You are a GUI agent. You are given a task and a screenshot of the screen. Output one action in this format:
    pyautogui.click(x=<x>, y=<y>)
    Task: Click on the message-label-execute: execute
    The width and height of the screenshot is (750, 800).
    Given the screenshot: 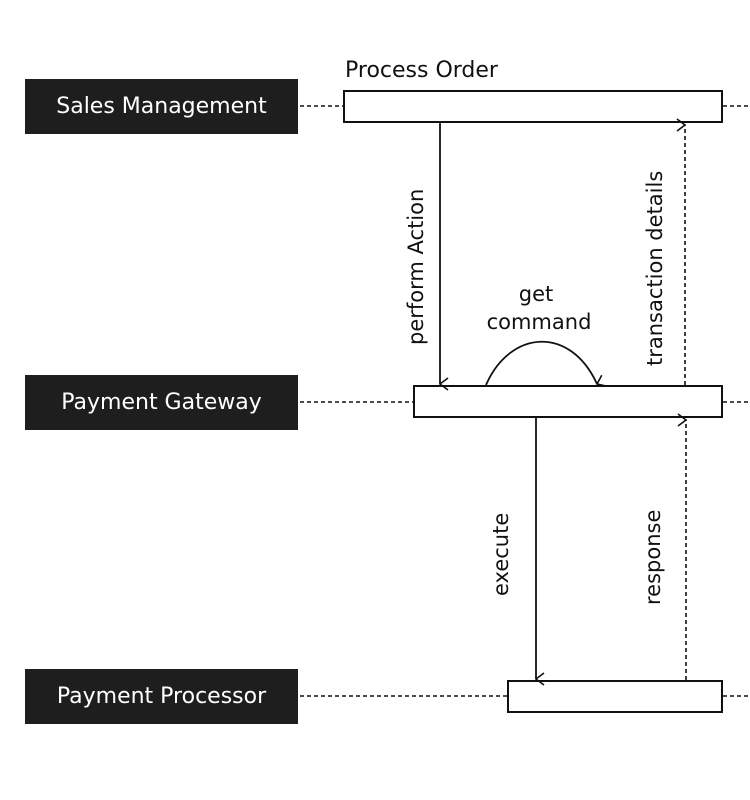 What is the action you would take?
    pyautogui.click(x=501, y=554)
    